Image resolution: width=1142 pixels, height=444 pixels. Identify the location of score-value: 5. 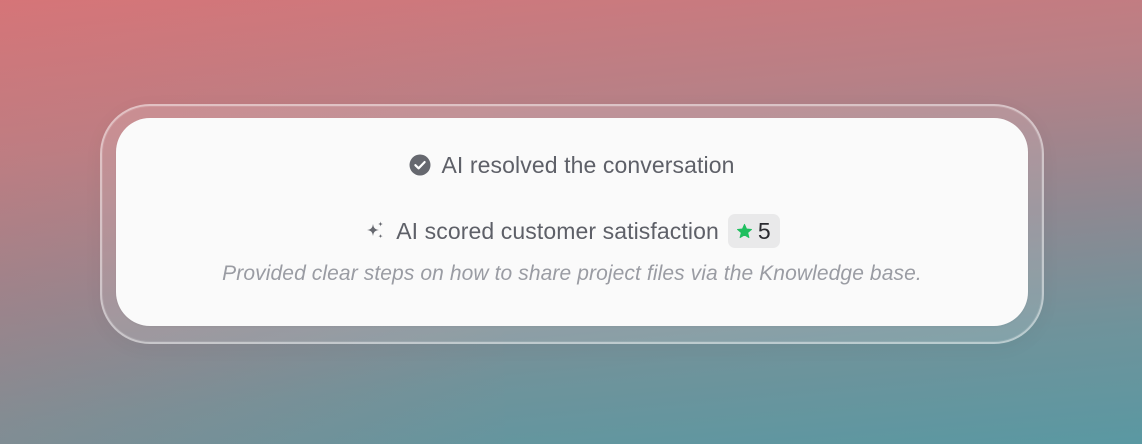
(764, 230).